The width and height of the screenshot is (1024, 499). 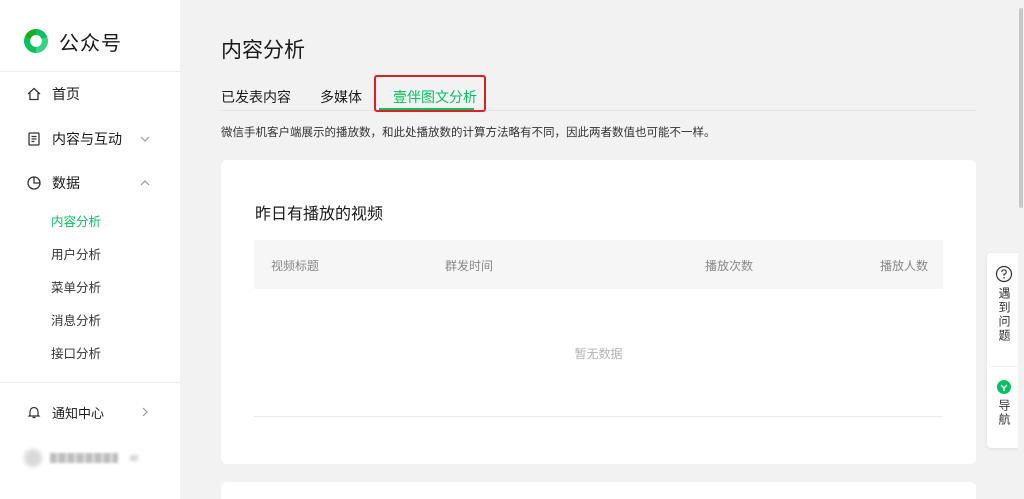 What do you see at coordinates (78, 414) in the screenshot?
I see `sidebar-item-label: 通知中心` at bounding box center [78, 414].